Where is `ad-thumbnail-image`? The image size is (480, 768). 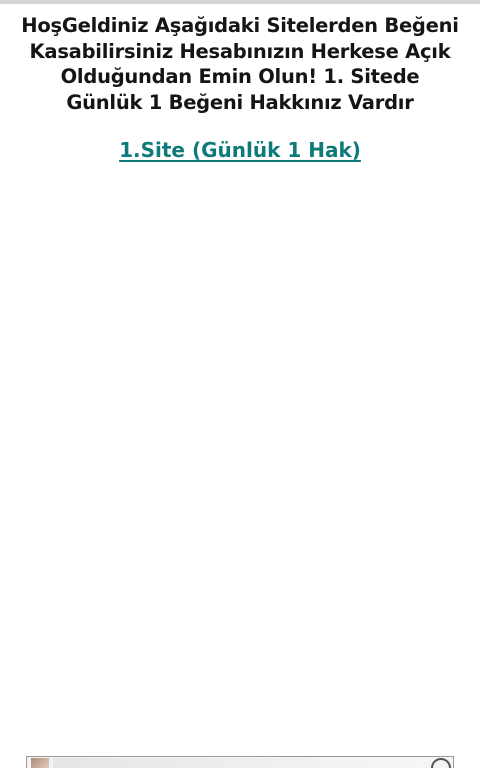 ad-thumbnail-image is located at coordinates (40, 763).